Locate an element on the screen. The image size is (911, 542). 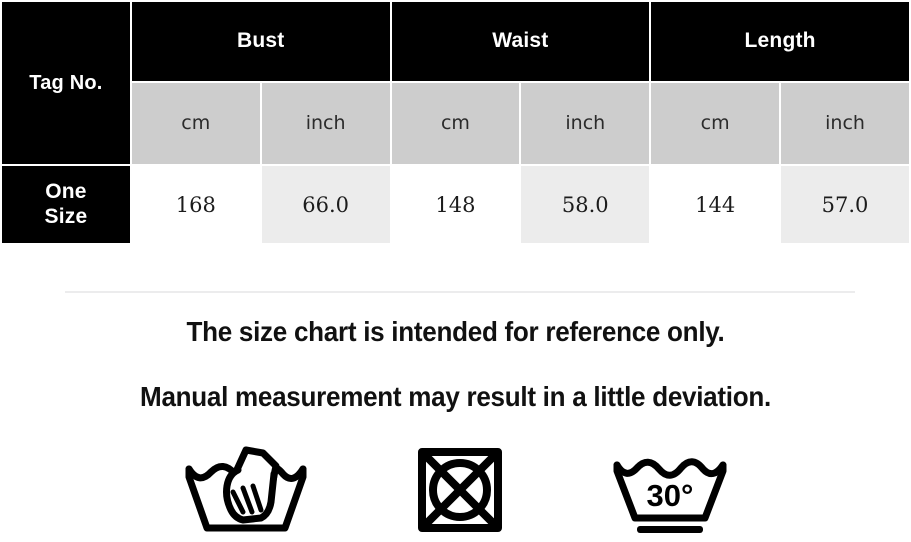
do-not-tumble-dry-icon is located at coordinates (459, 490).